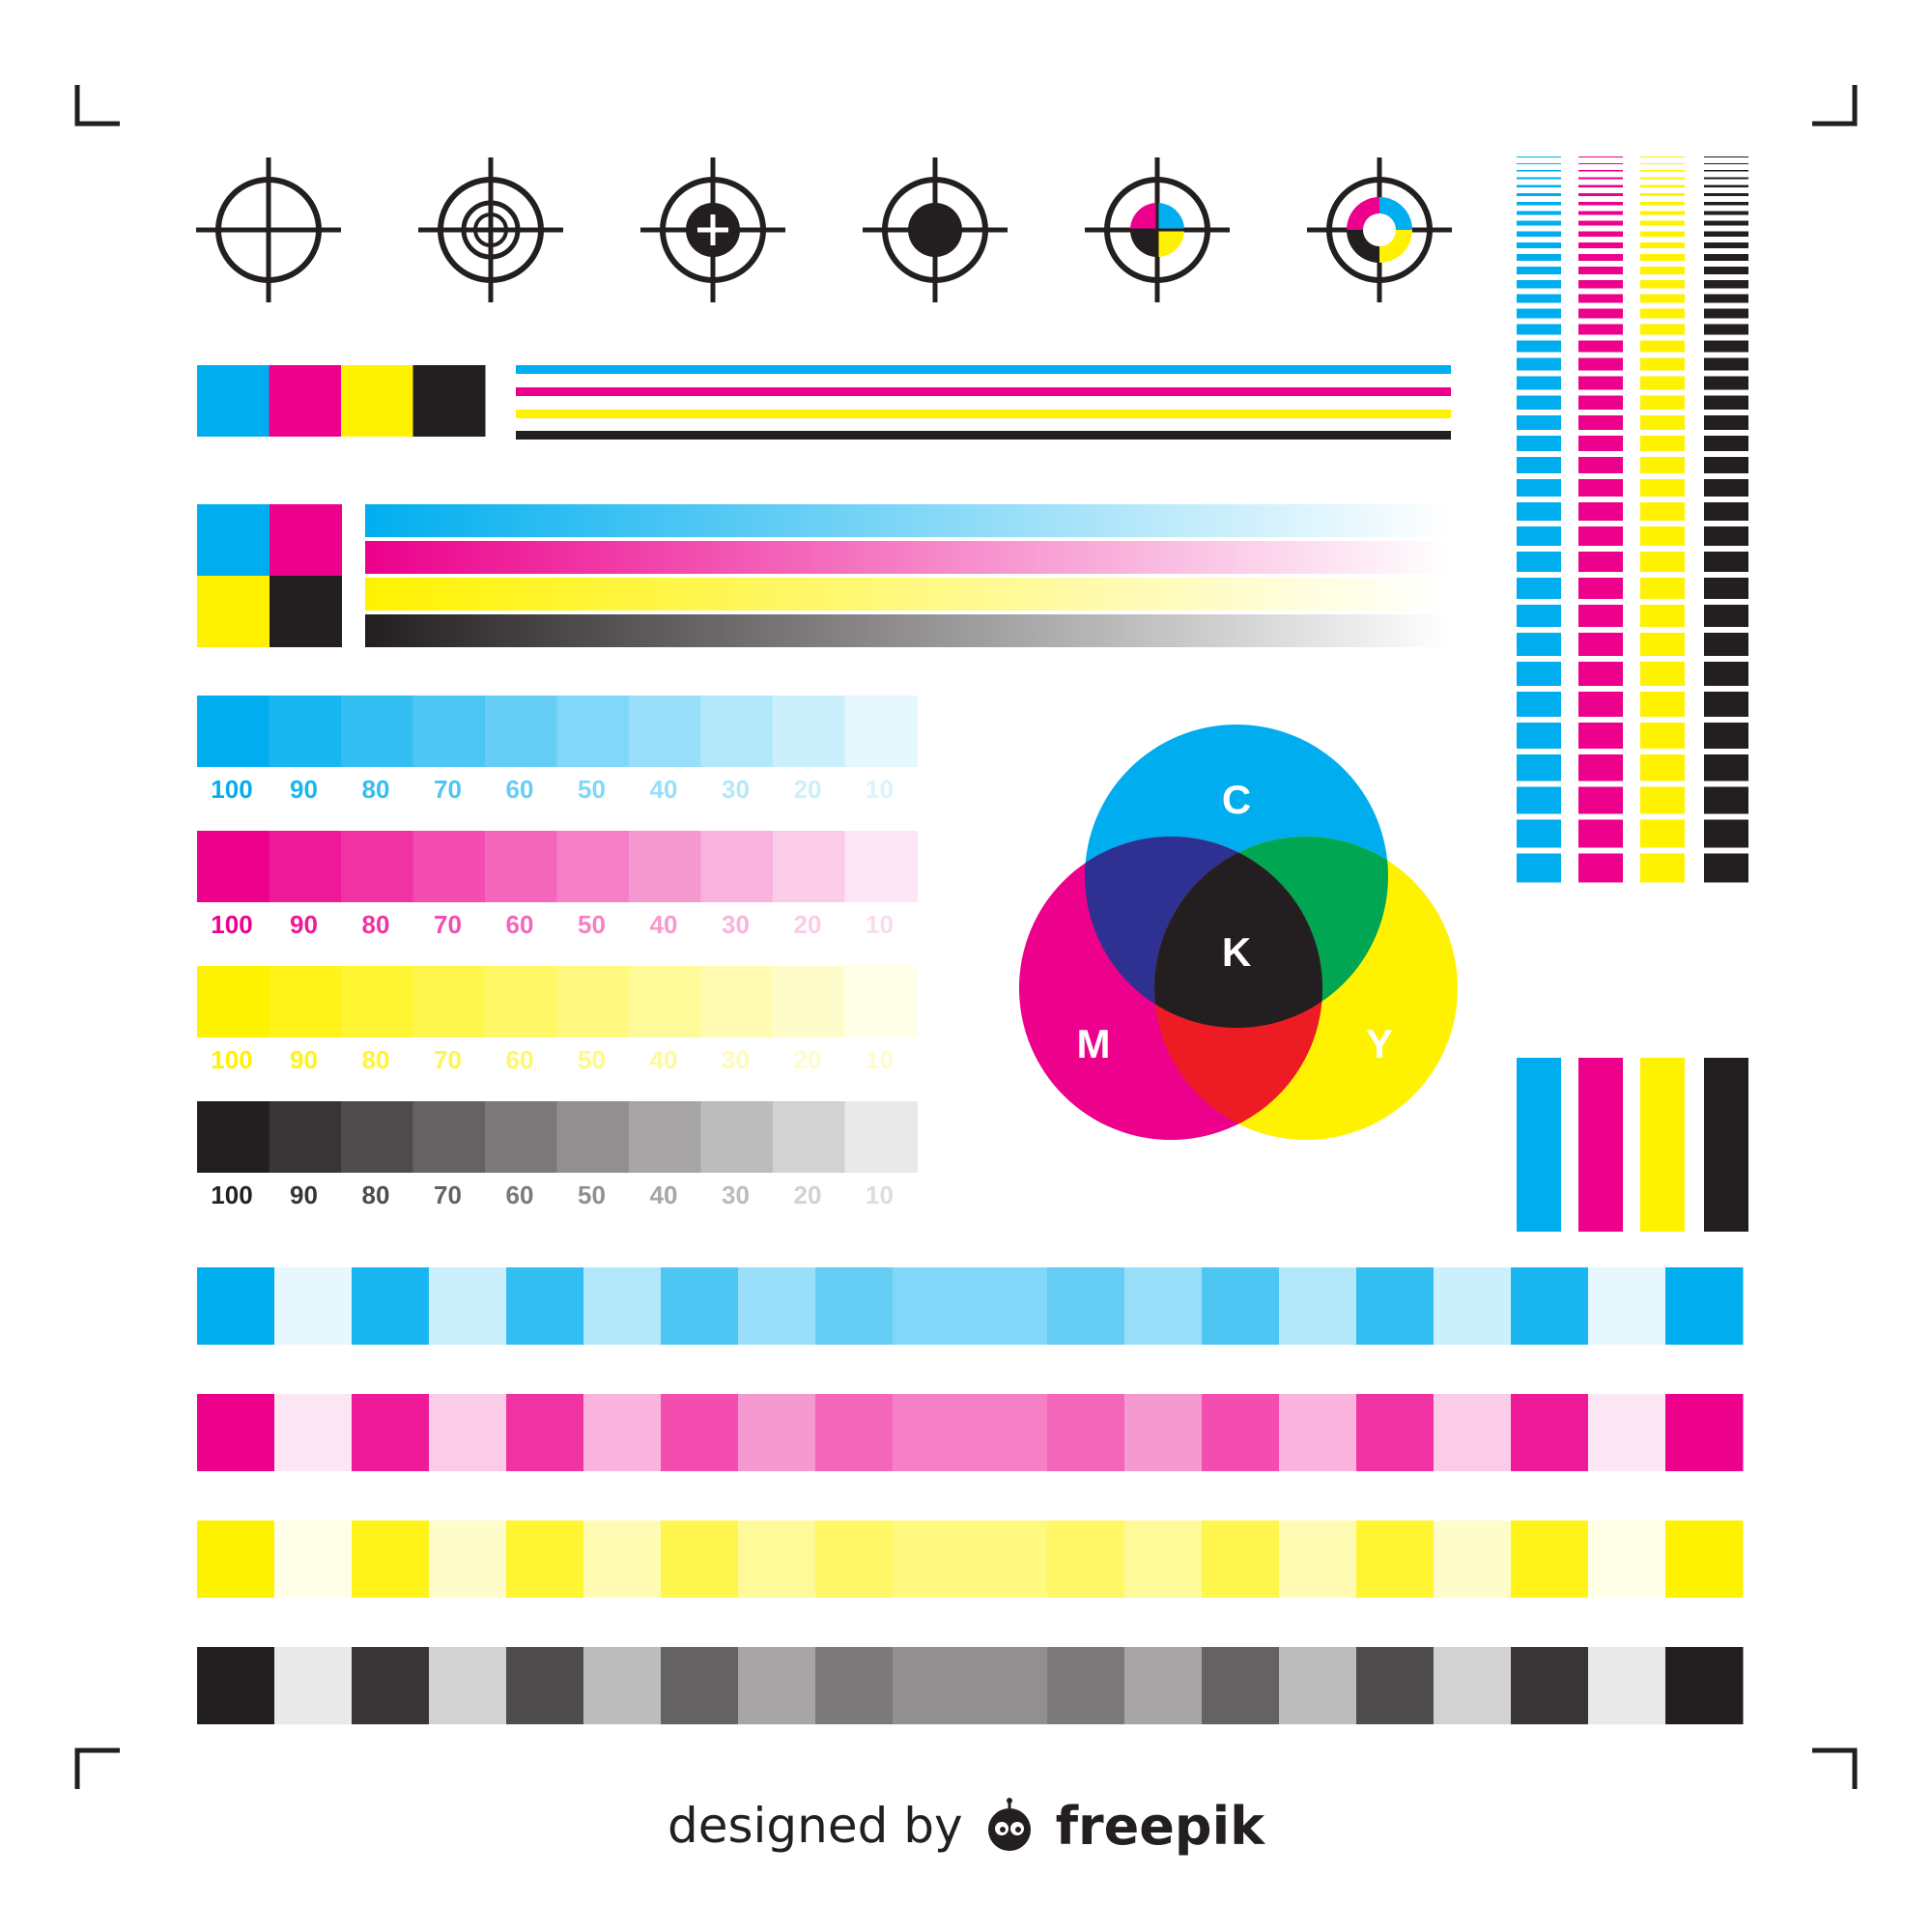  Describe the element at coordinates (907, 630) in the screenshot. I see `gradient-bar-black` at that location.